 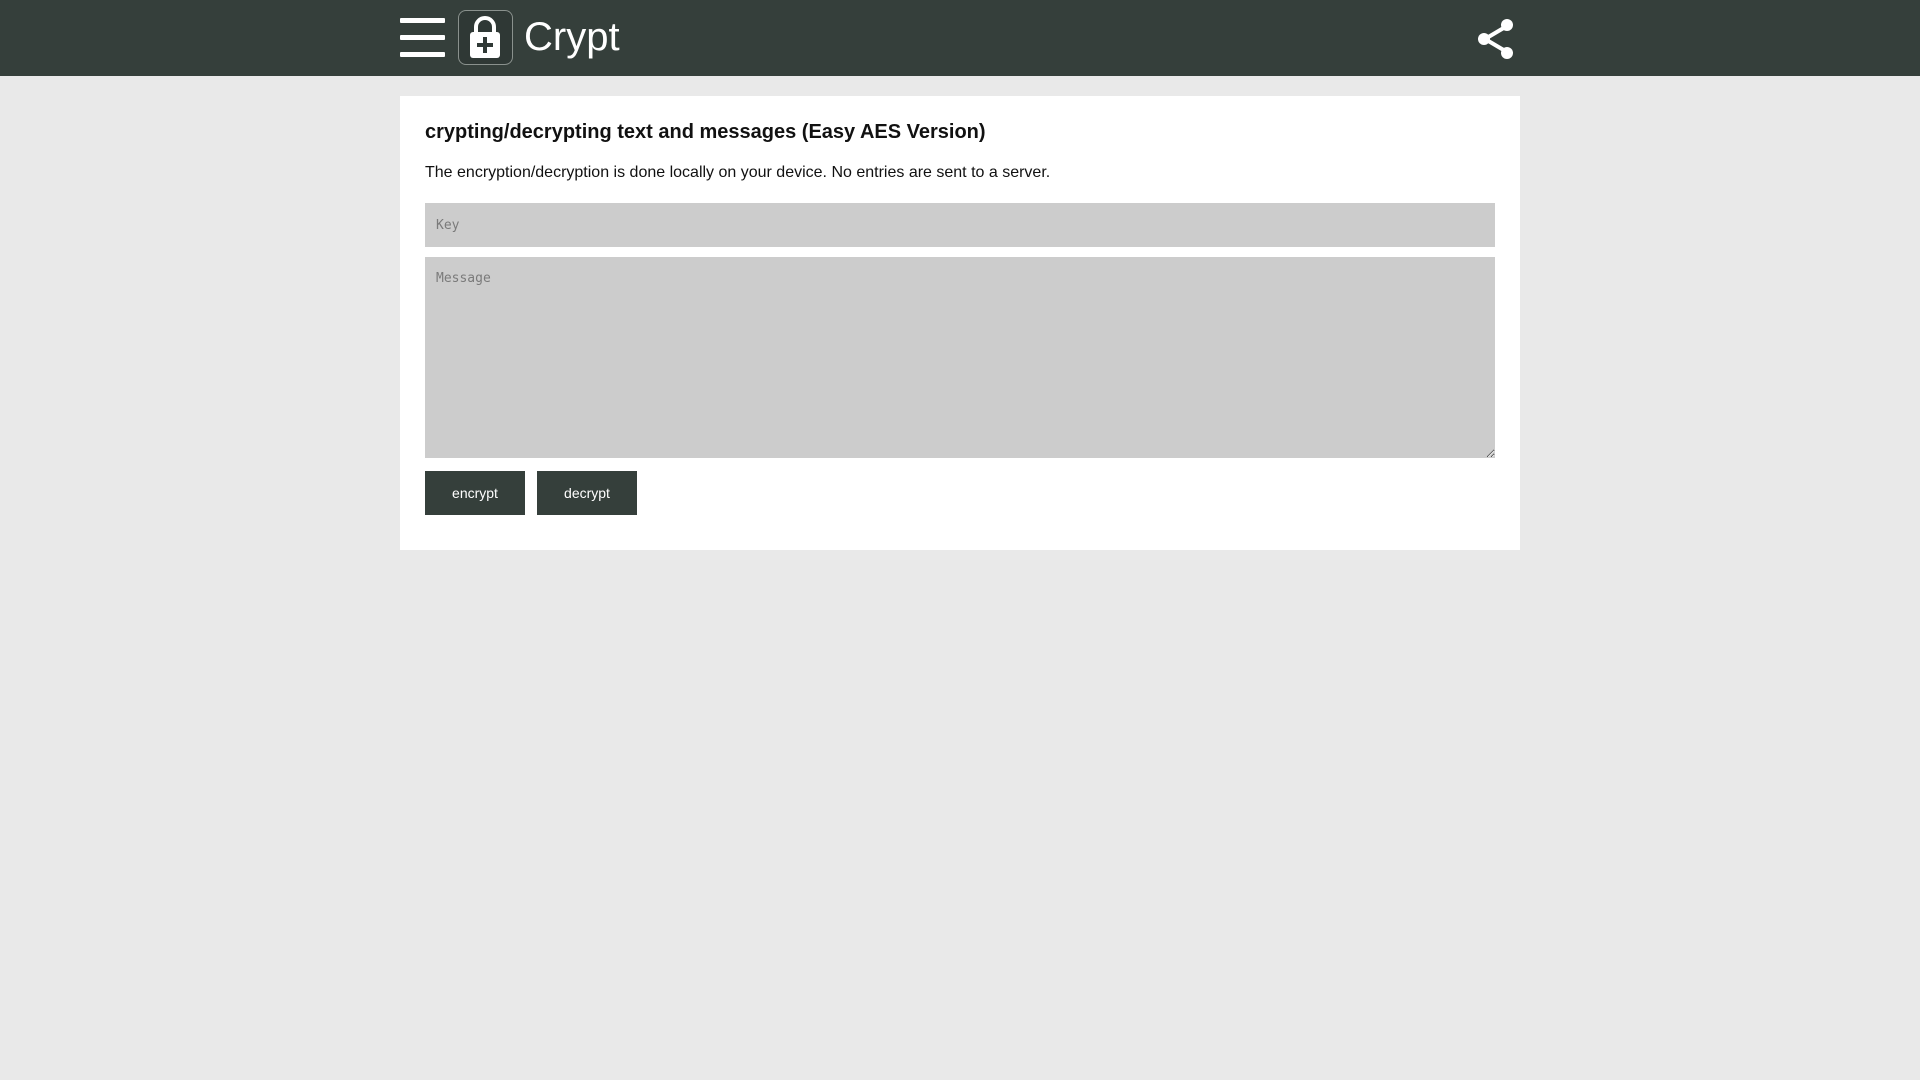 I want to click on message-textarea, so click(x=960, y=357).